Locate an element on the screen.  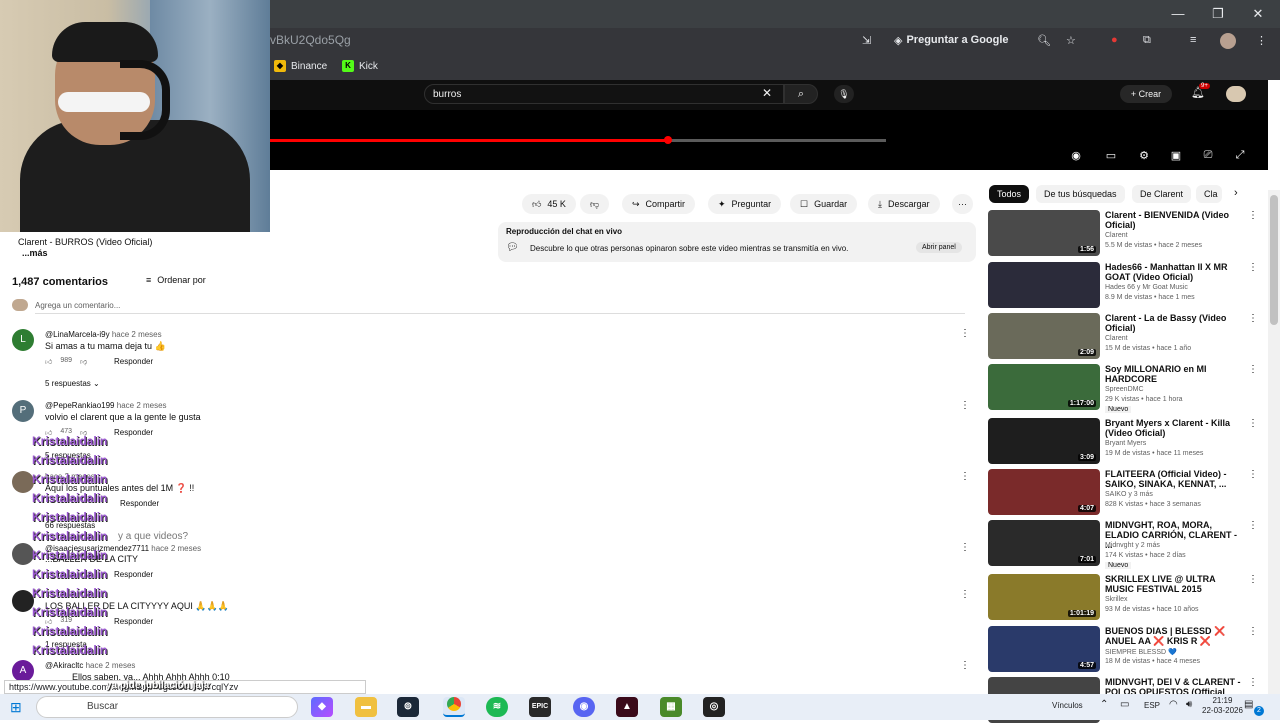
video-title: Clarent - La de Bassy (Video Oficial) is located at coordinates (1175, 323).